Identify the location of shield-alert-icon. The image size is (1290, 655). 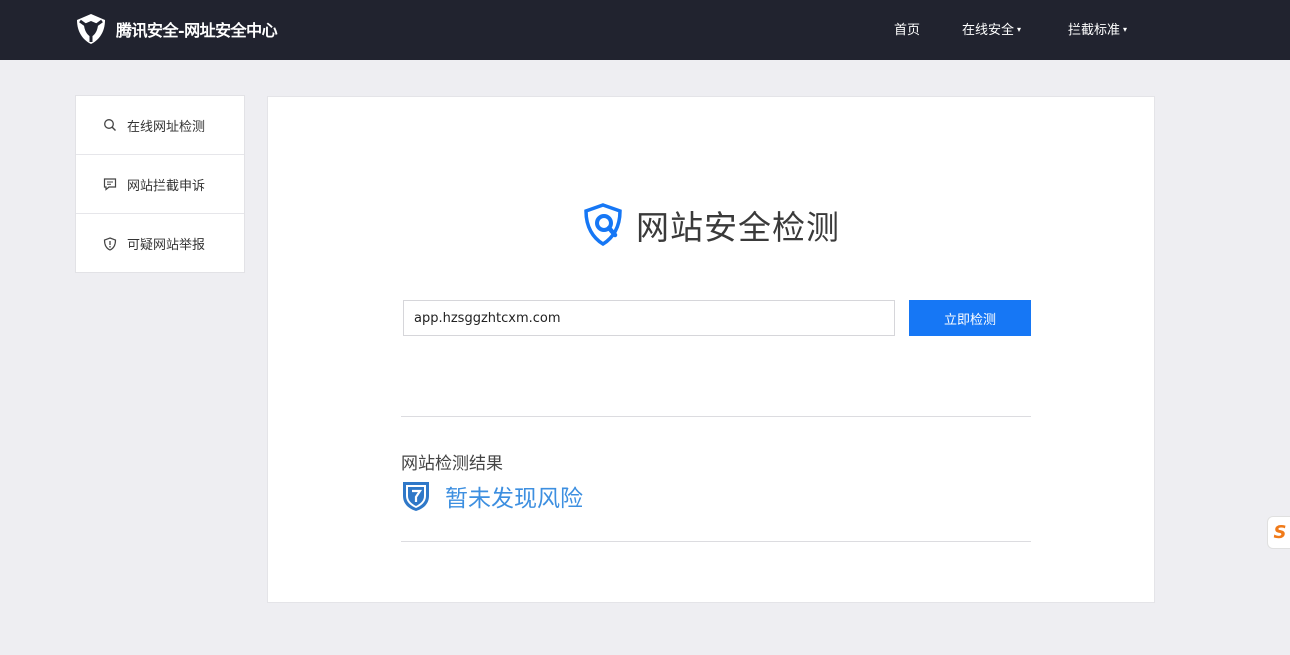
(110, 243).